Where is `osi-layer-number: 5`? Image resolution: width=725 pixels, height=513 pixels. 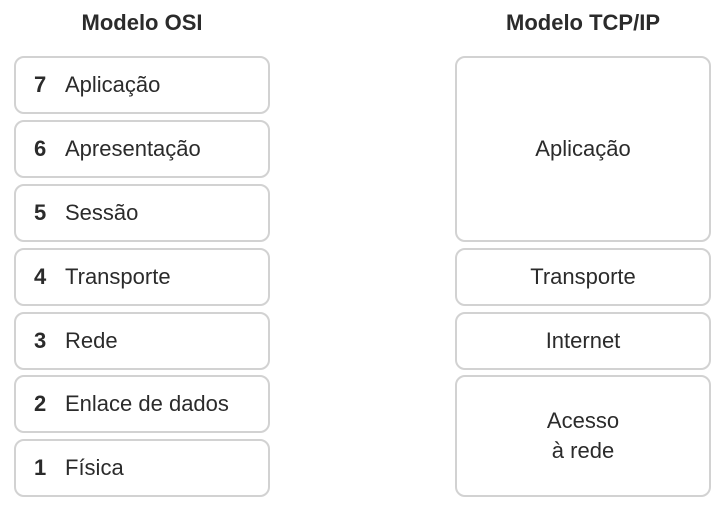
osi-layer-number: 5 is located at coordinates (40, 212).